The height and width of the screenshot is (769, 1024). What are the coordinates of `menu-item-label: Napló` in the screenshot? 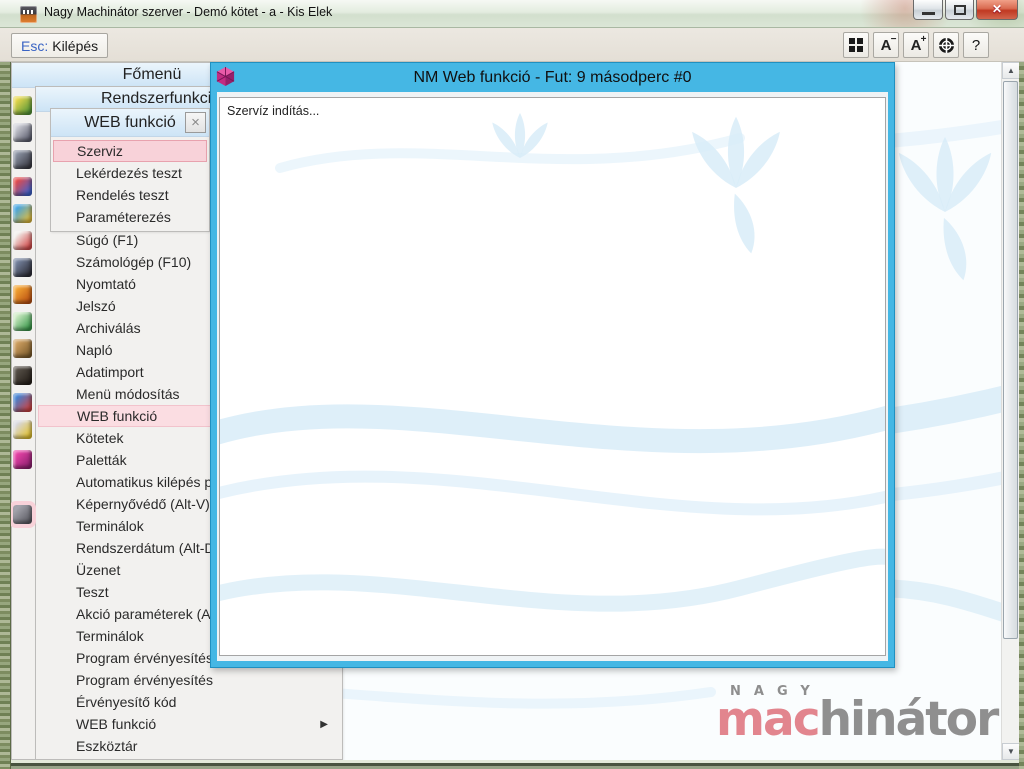 It's located at (94, 350).